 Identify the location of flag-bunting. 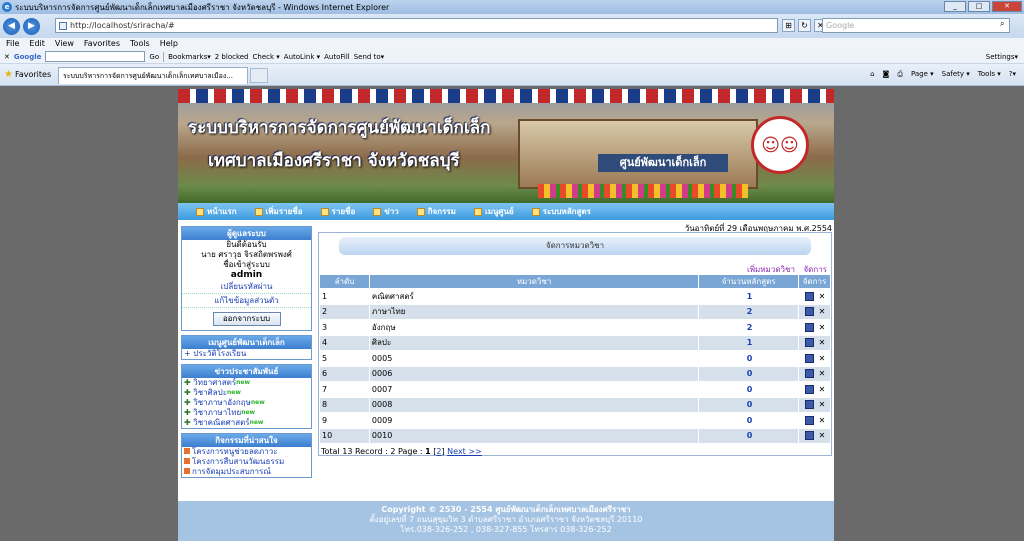
(506, 96).